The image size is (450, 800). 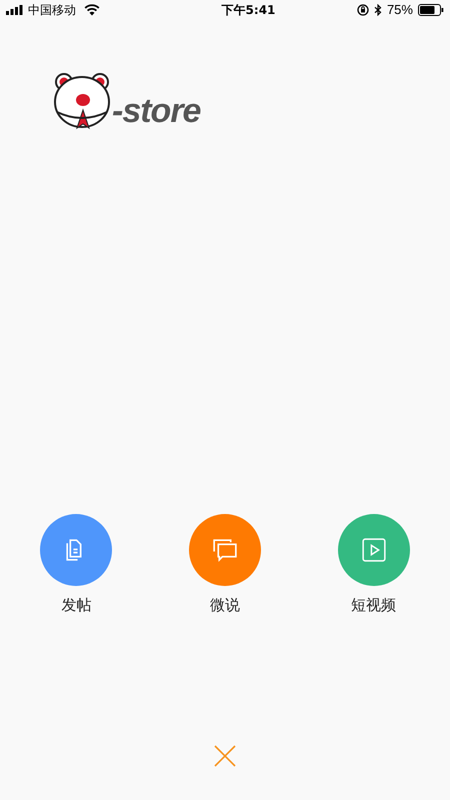 What do you see at coordinates (373, 605) in the screenshot?
I see `action-label: 短视频` at bounding box center [373, 605].